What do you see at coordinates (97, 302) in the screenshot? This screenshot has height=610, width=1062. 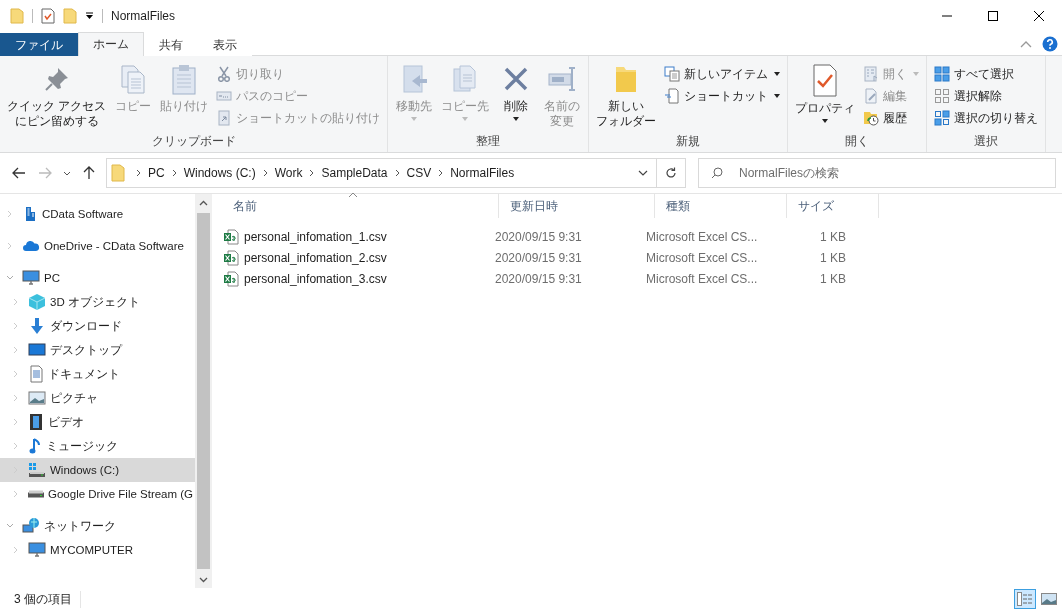 I see `nav-item: 3D オブジェクト` at bounding box center [97, 302].